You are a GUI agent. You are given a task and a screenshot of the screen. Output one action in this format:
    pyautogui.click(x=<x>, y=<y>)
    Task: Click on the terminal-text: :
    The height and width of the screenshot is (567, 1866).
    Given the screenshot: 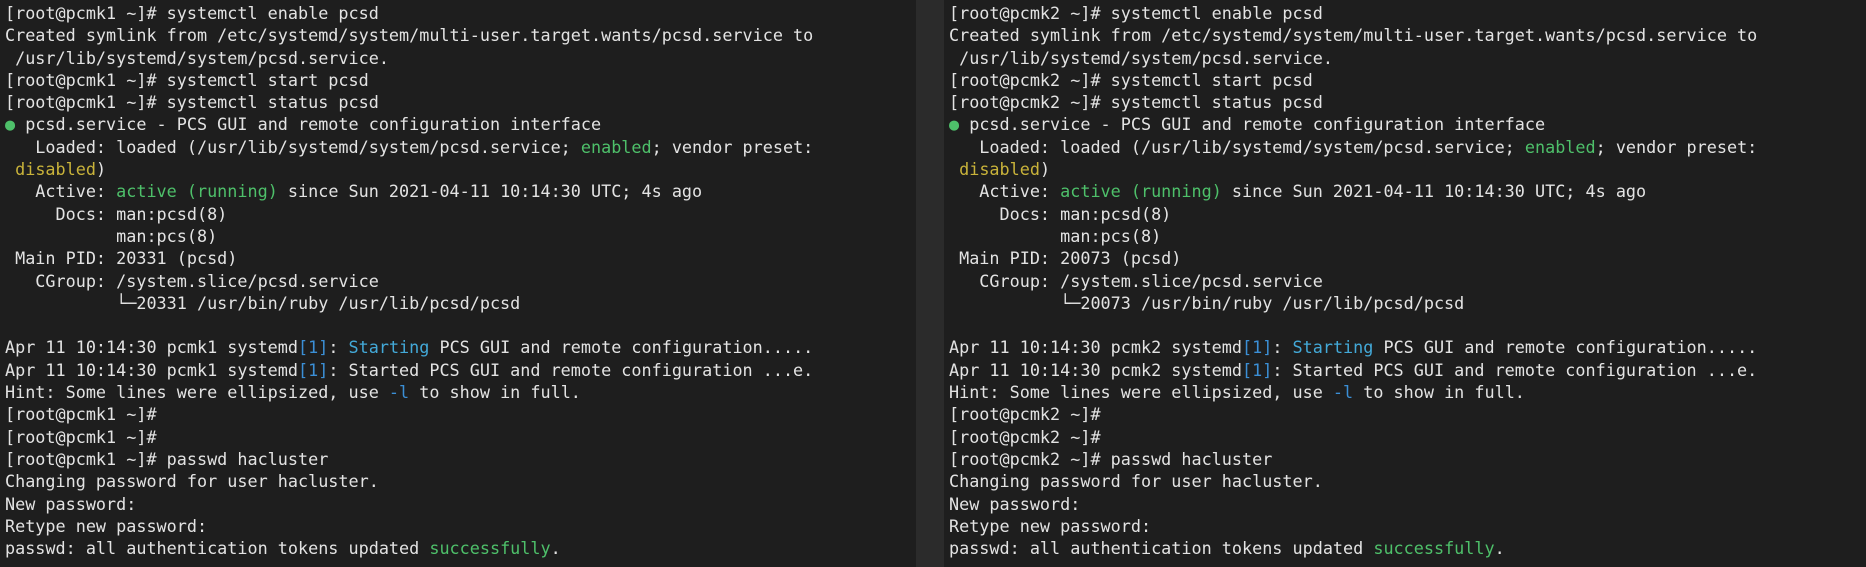 What is the action you would take?
    pyautogui.click(x=1282, y=347)
    